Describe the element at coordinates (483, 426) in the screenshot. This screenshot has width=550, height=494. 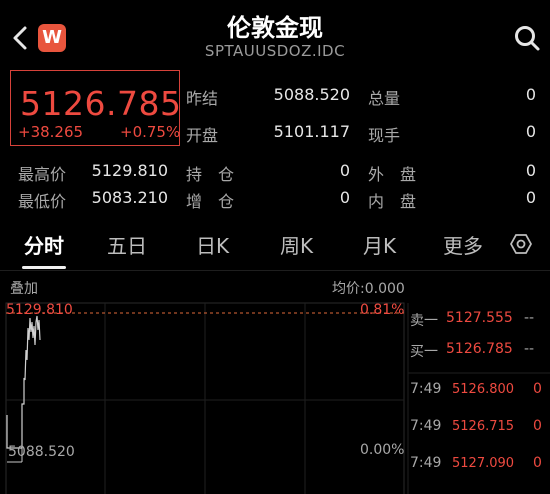
I see `tick-price: 5126.715` at that location.